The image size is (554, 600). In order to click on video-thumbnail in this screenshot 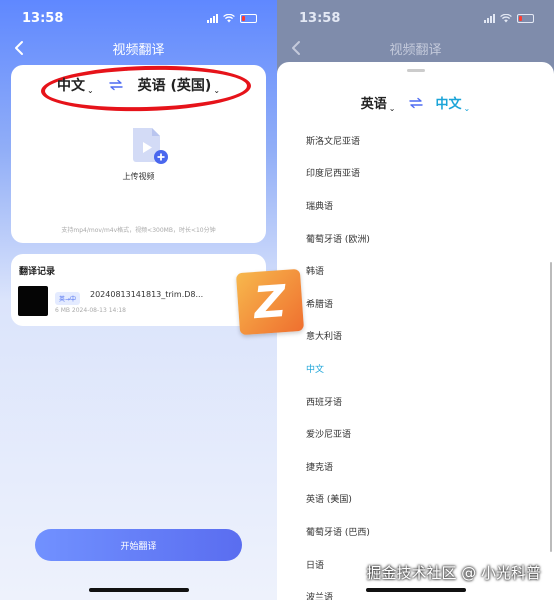, I will do `click(33, 301)`.